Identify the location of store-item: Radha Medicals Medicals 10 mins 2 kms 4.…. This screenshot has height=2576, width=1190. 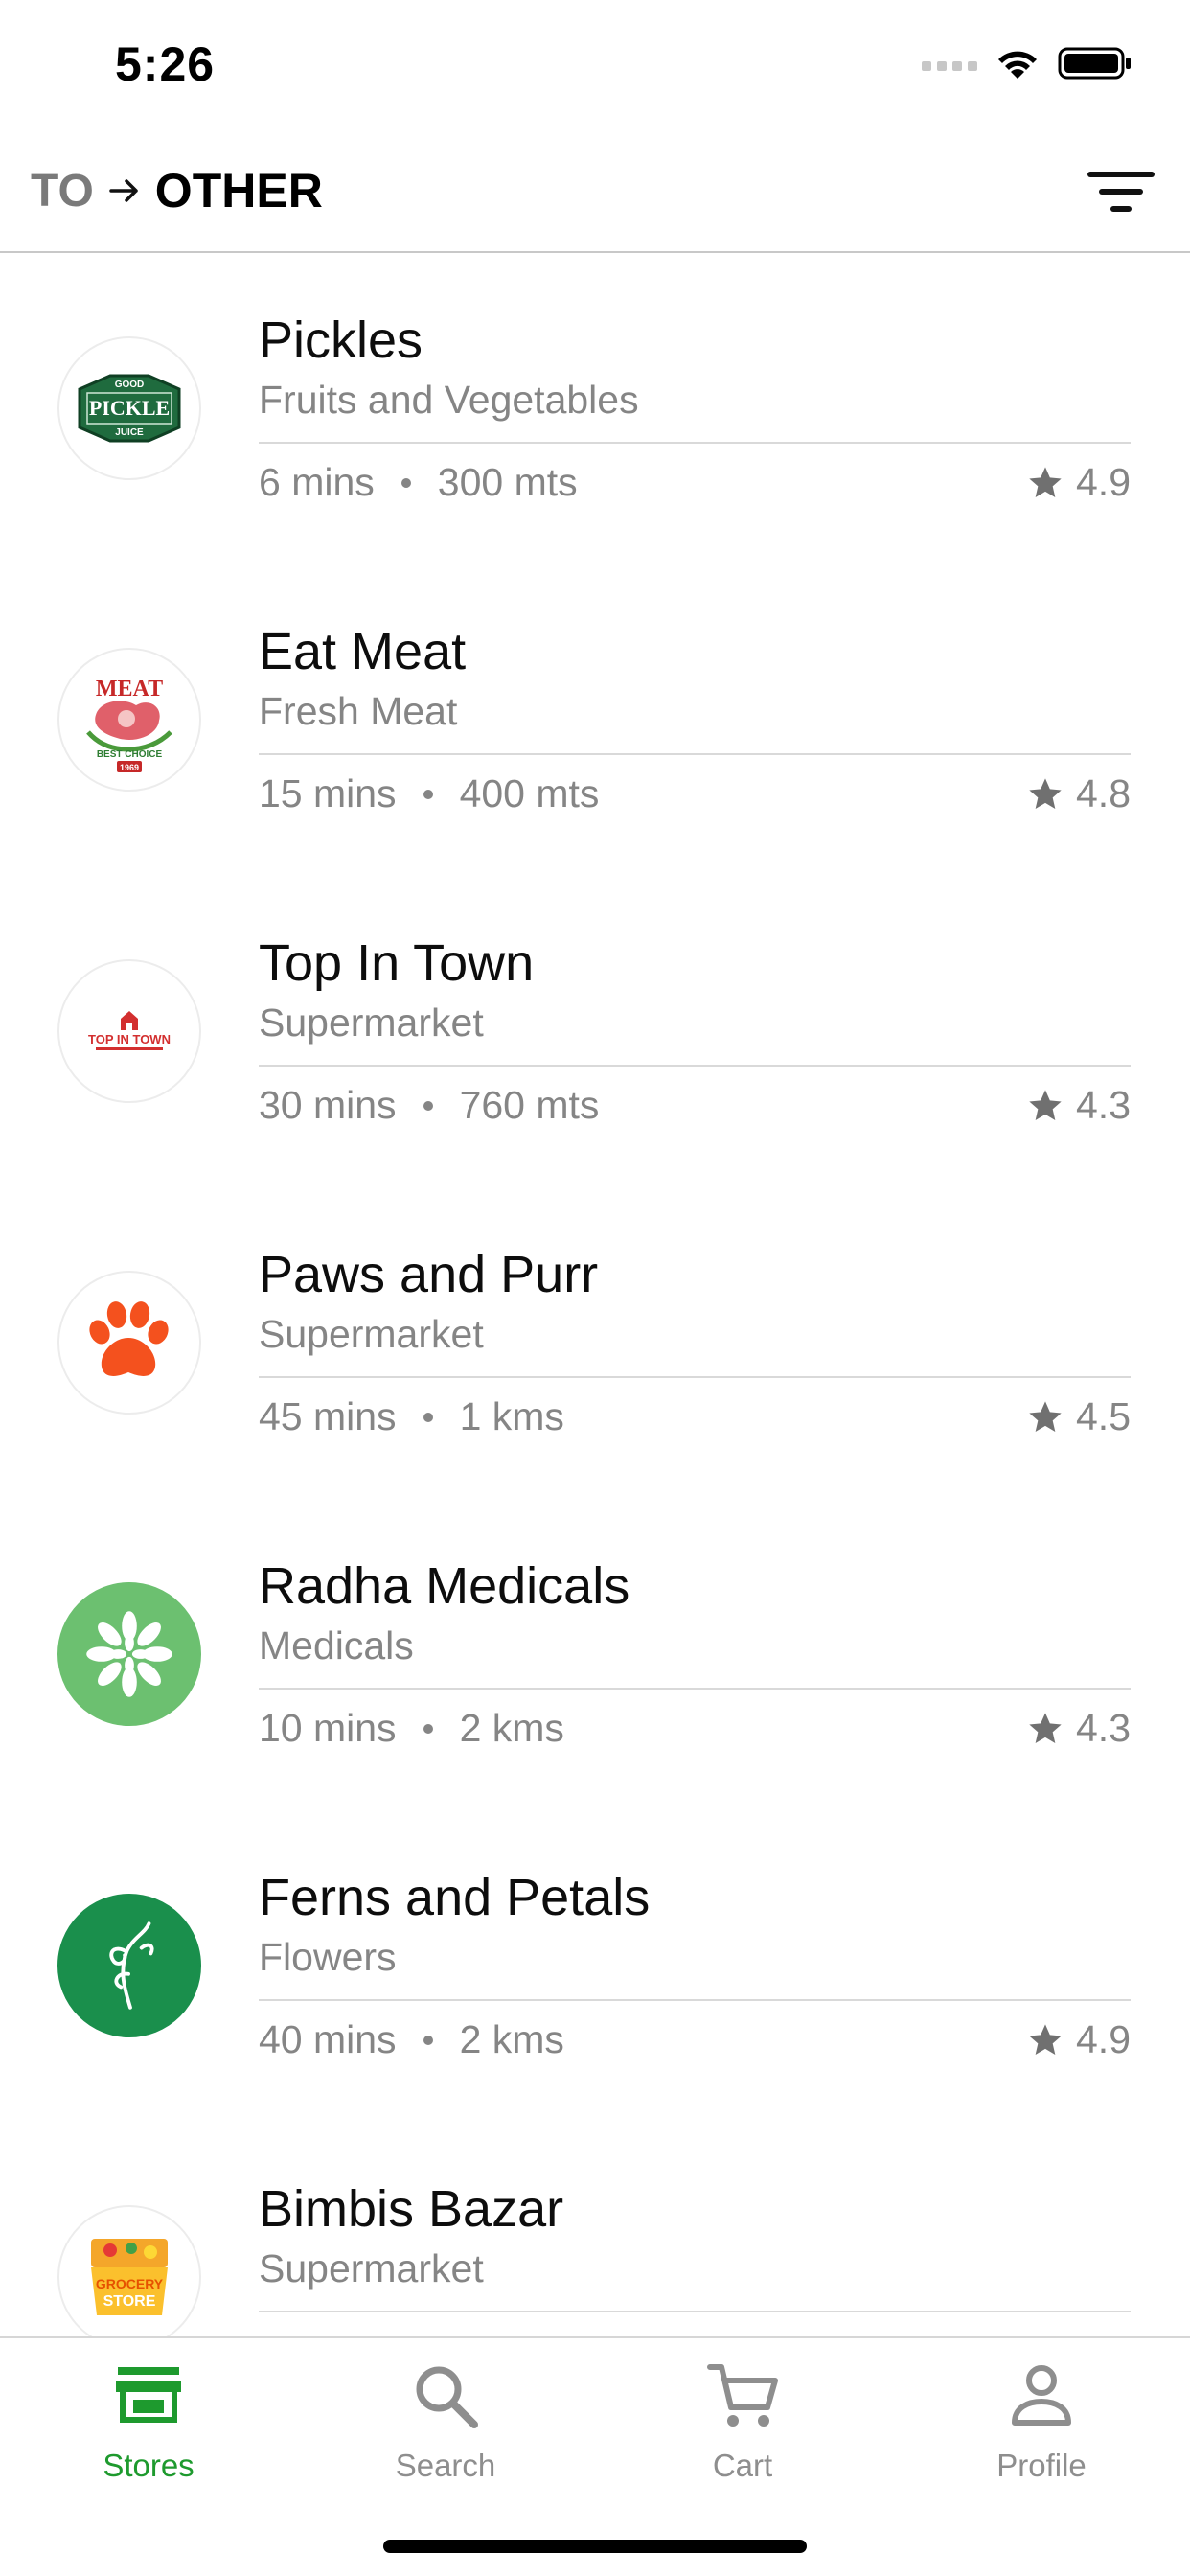
(595, 1656).